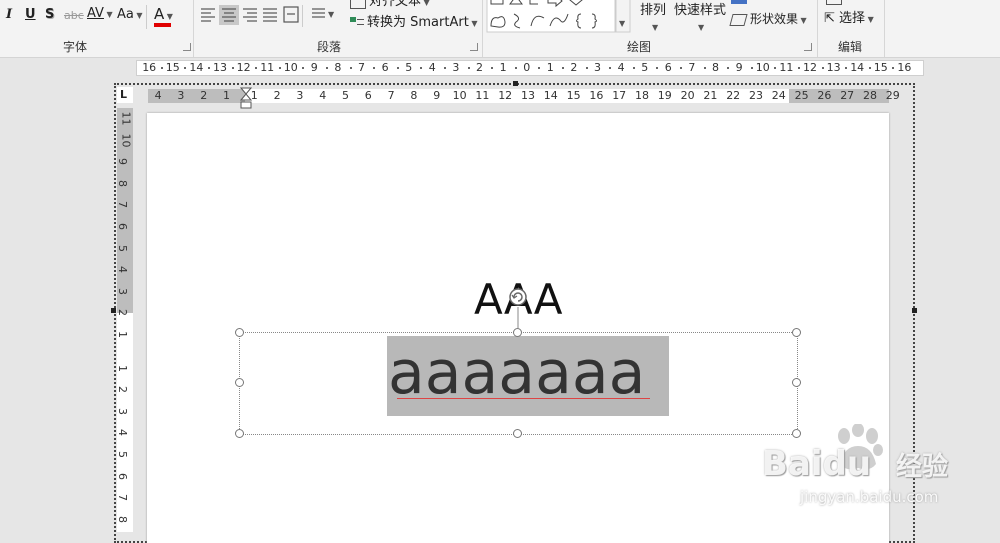 This screenshot has width=1000, height=543. Describe the element at coordinates (329, 47) in the screenshot. I see `paragraph-group-label: 段落` at that location.